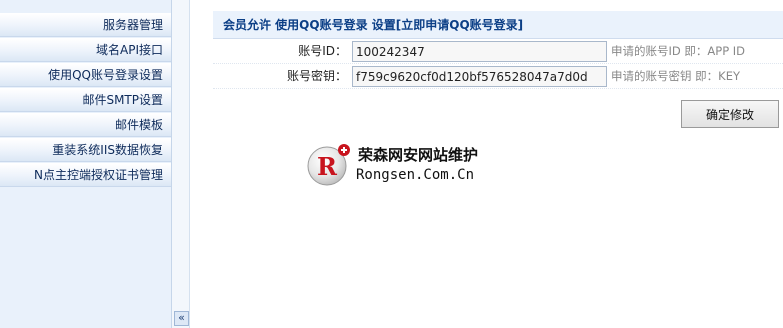  I want to click on rongsen-logo-icon: R, so click(328, 165).